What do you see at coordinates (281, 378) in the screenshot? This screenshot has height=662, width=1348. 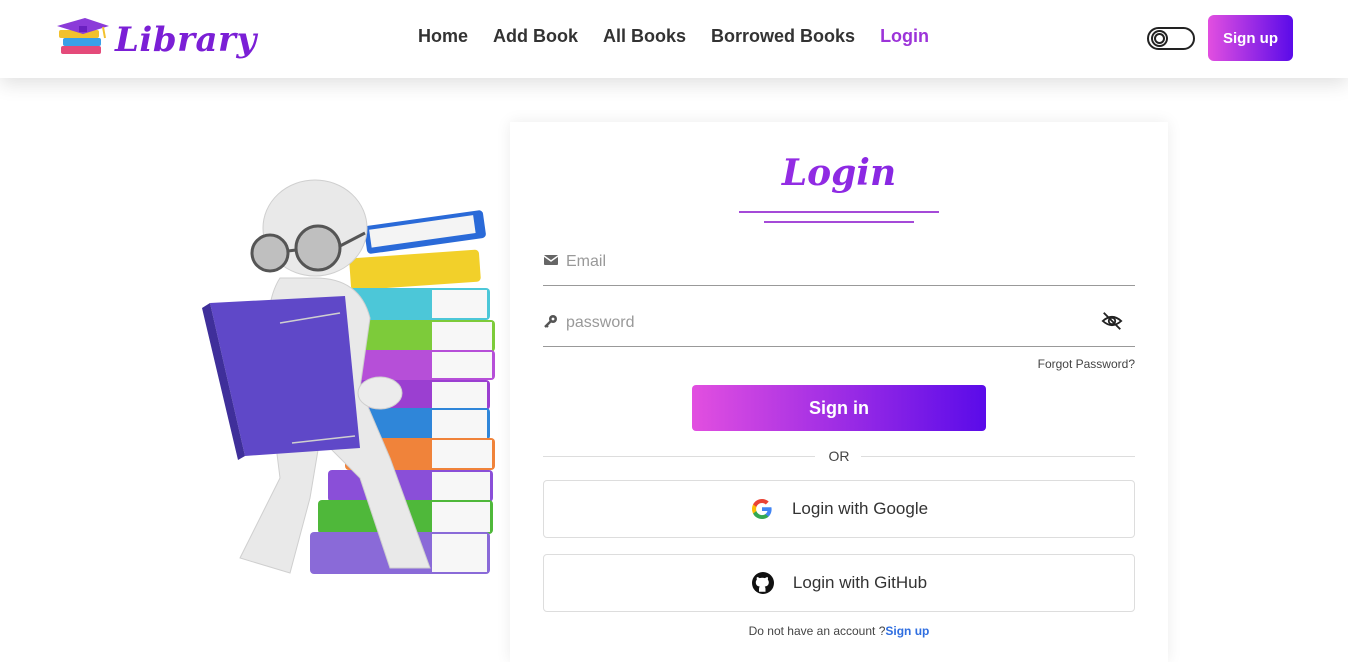 I see `held-book` at bounding box center [281, 378].